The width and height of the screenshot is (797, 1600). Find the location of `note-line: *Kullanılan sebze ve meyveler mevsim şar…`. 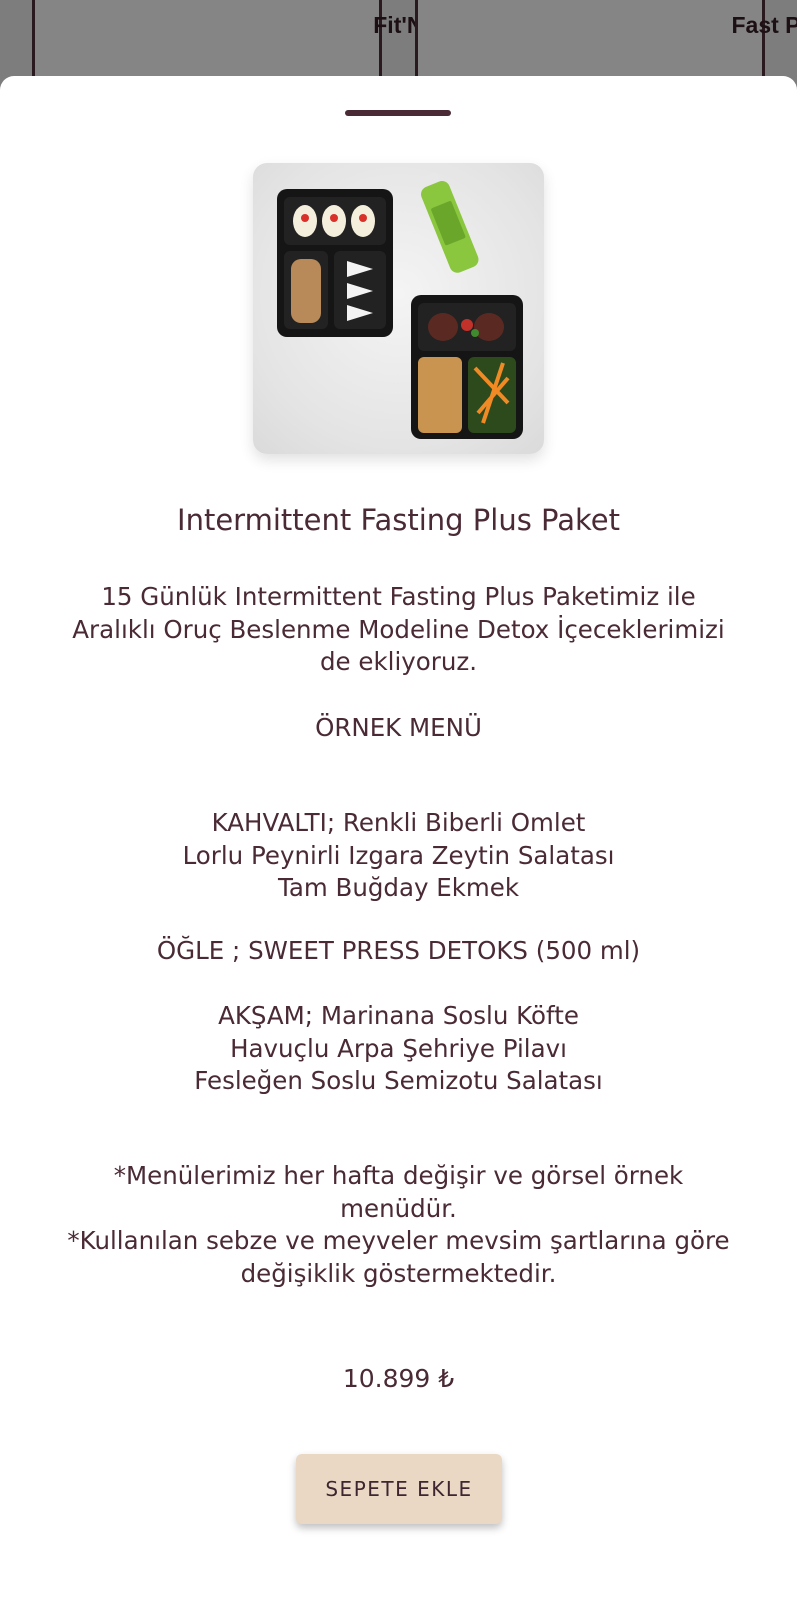

note-line: *Kullanılan sebze ve meyveler mevsim şar… is located at coordinates (398, 1240).